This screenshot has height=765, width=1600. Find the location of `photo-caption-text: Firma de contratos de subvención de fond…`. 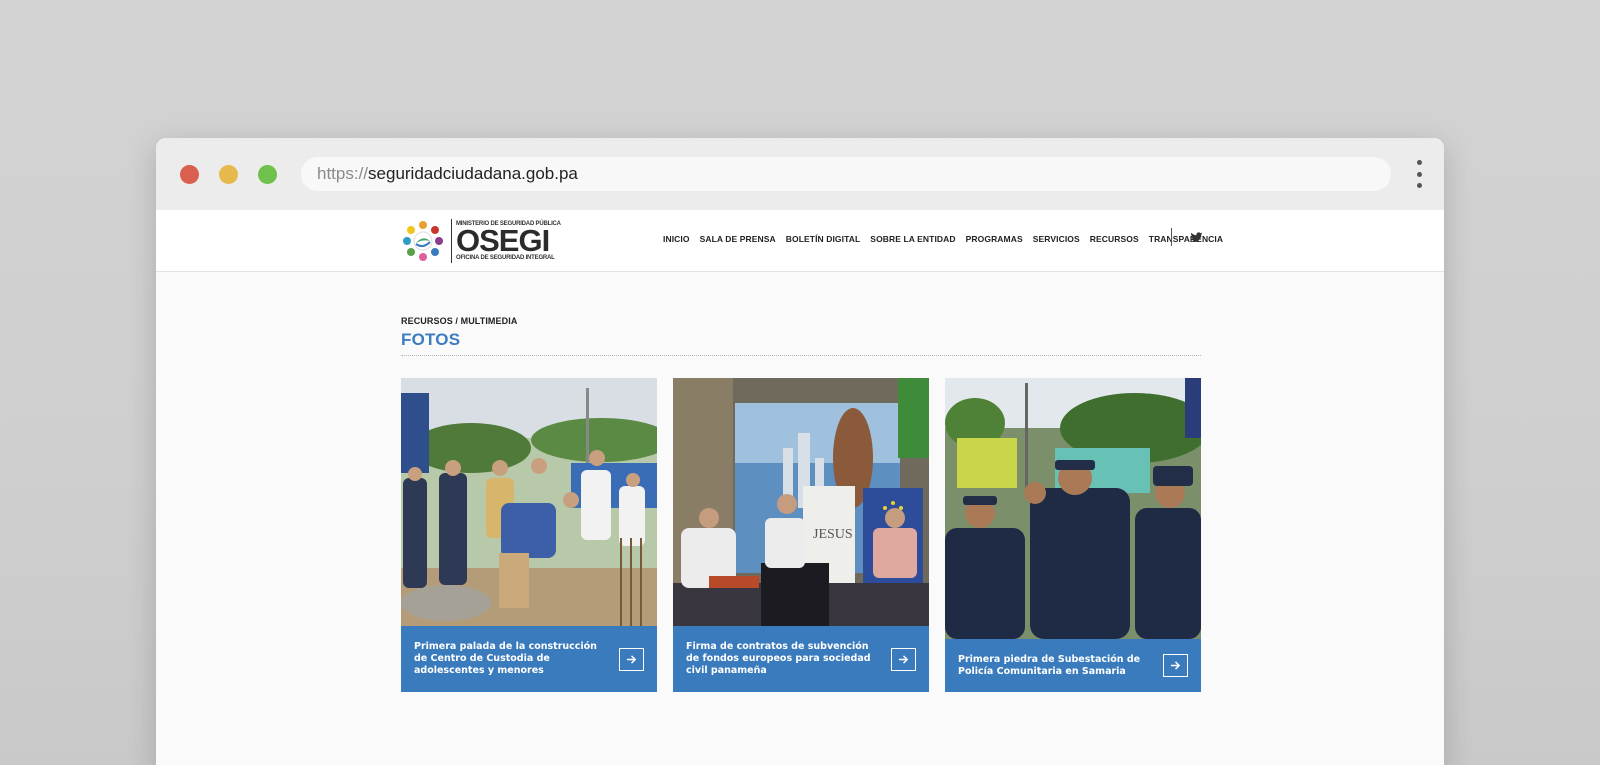

photo-caption-text: Firma de contratos de subvención de fond… is located at coordinates (778, 658).